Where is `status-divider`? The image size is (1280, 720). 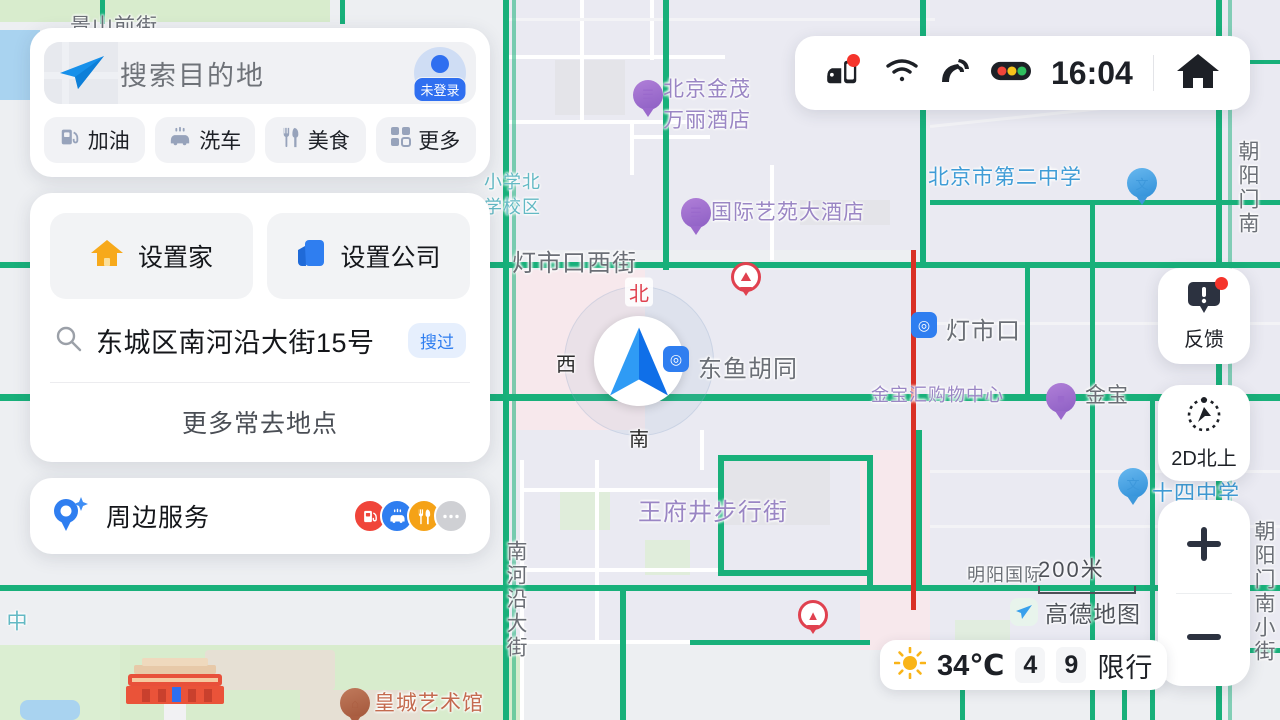
status-divider is located at coordinates (1153, 73).